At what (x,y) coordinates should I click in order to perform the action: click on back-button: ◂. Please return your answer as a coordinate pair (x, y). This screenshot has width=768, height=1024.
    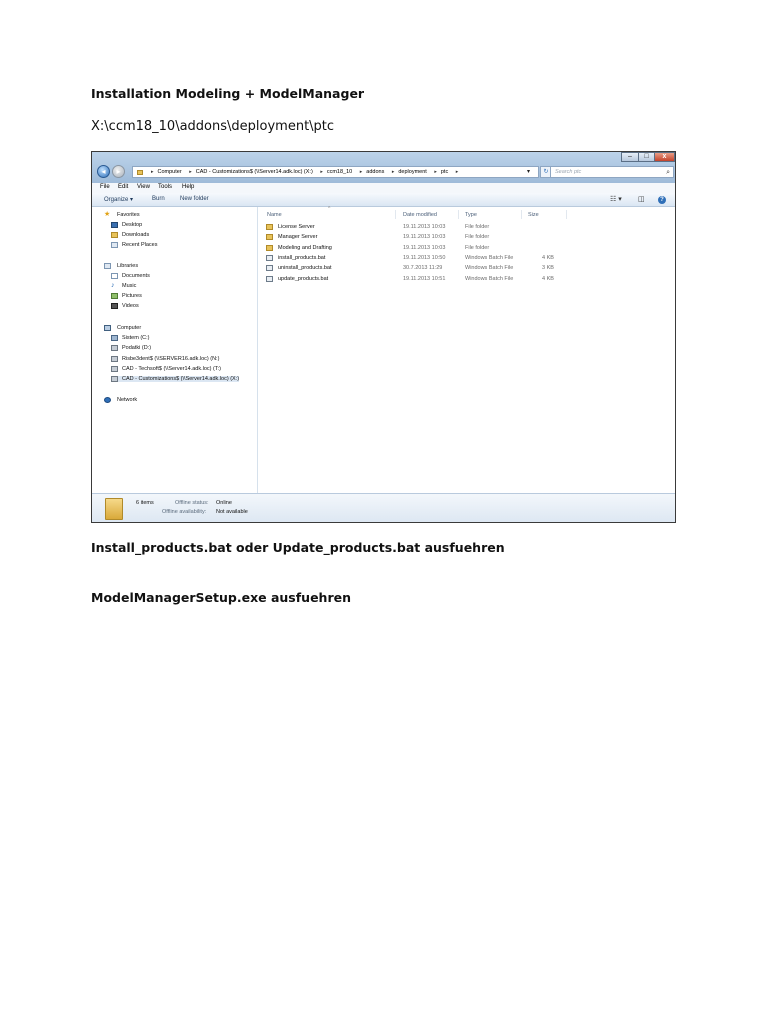
    Looking at the image, I should click on (103, 171).